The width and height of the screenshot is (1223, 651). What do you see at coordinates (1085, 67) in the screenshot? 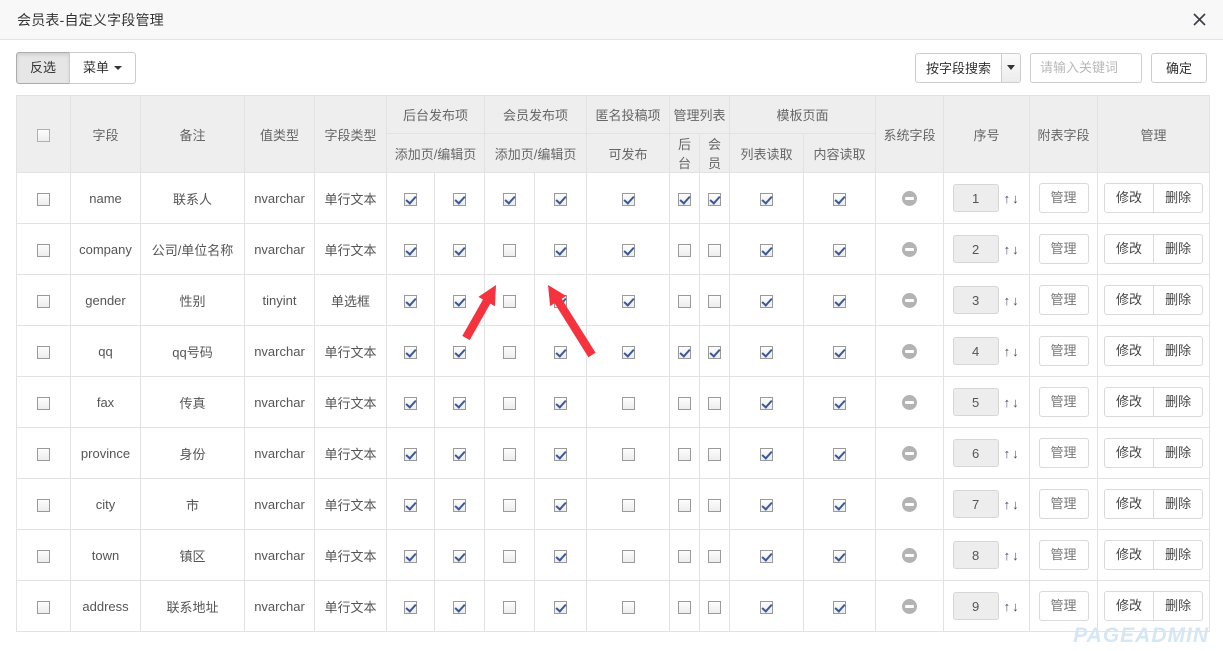
I see `search-input` at bounding box center [1085, 67].